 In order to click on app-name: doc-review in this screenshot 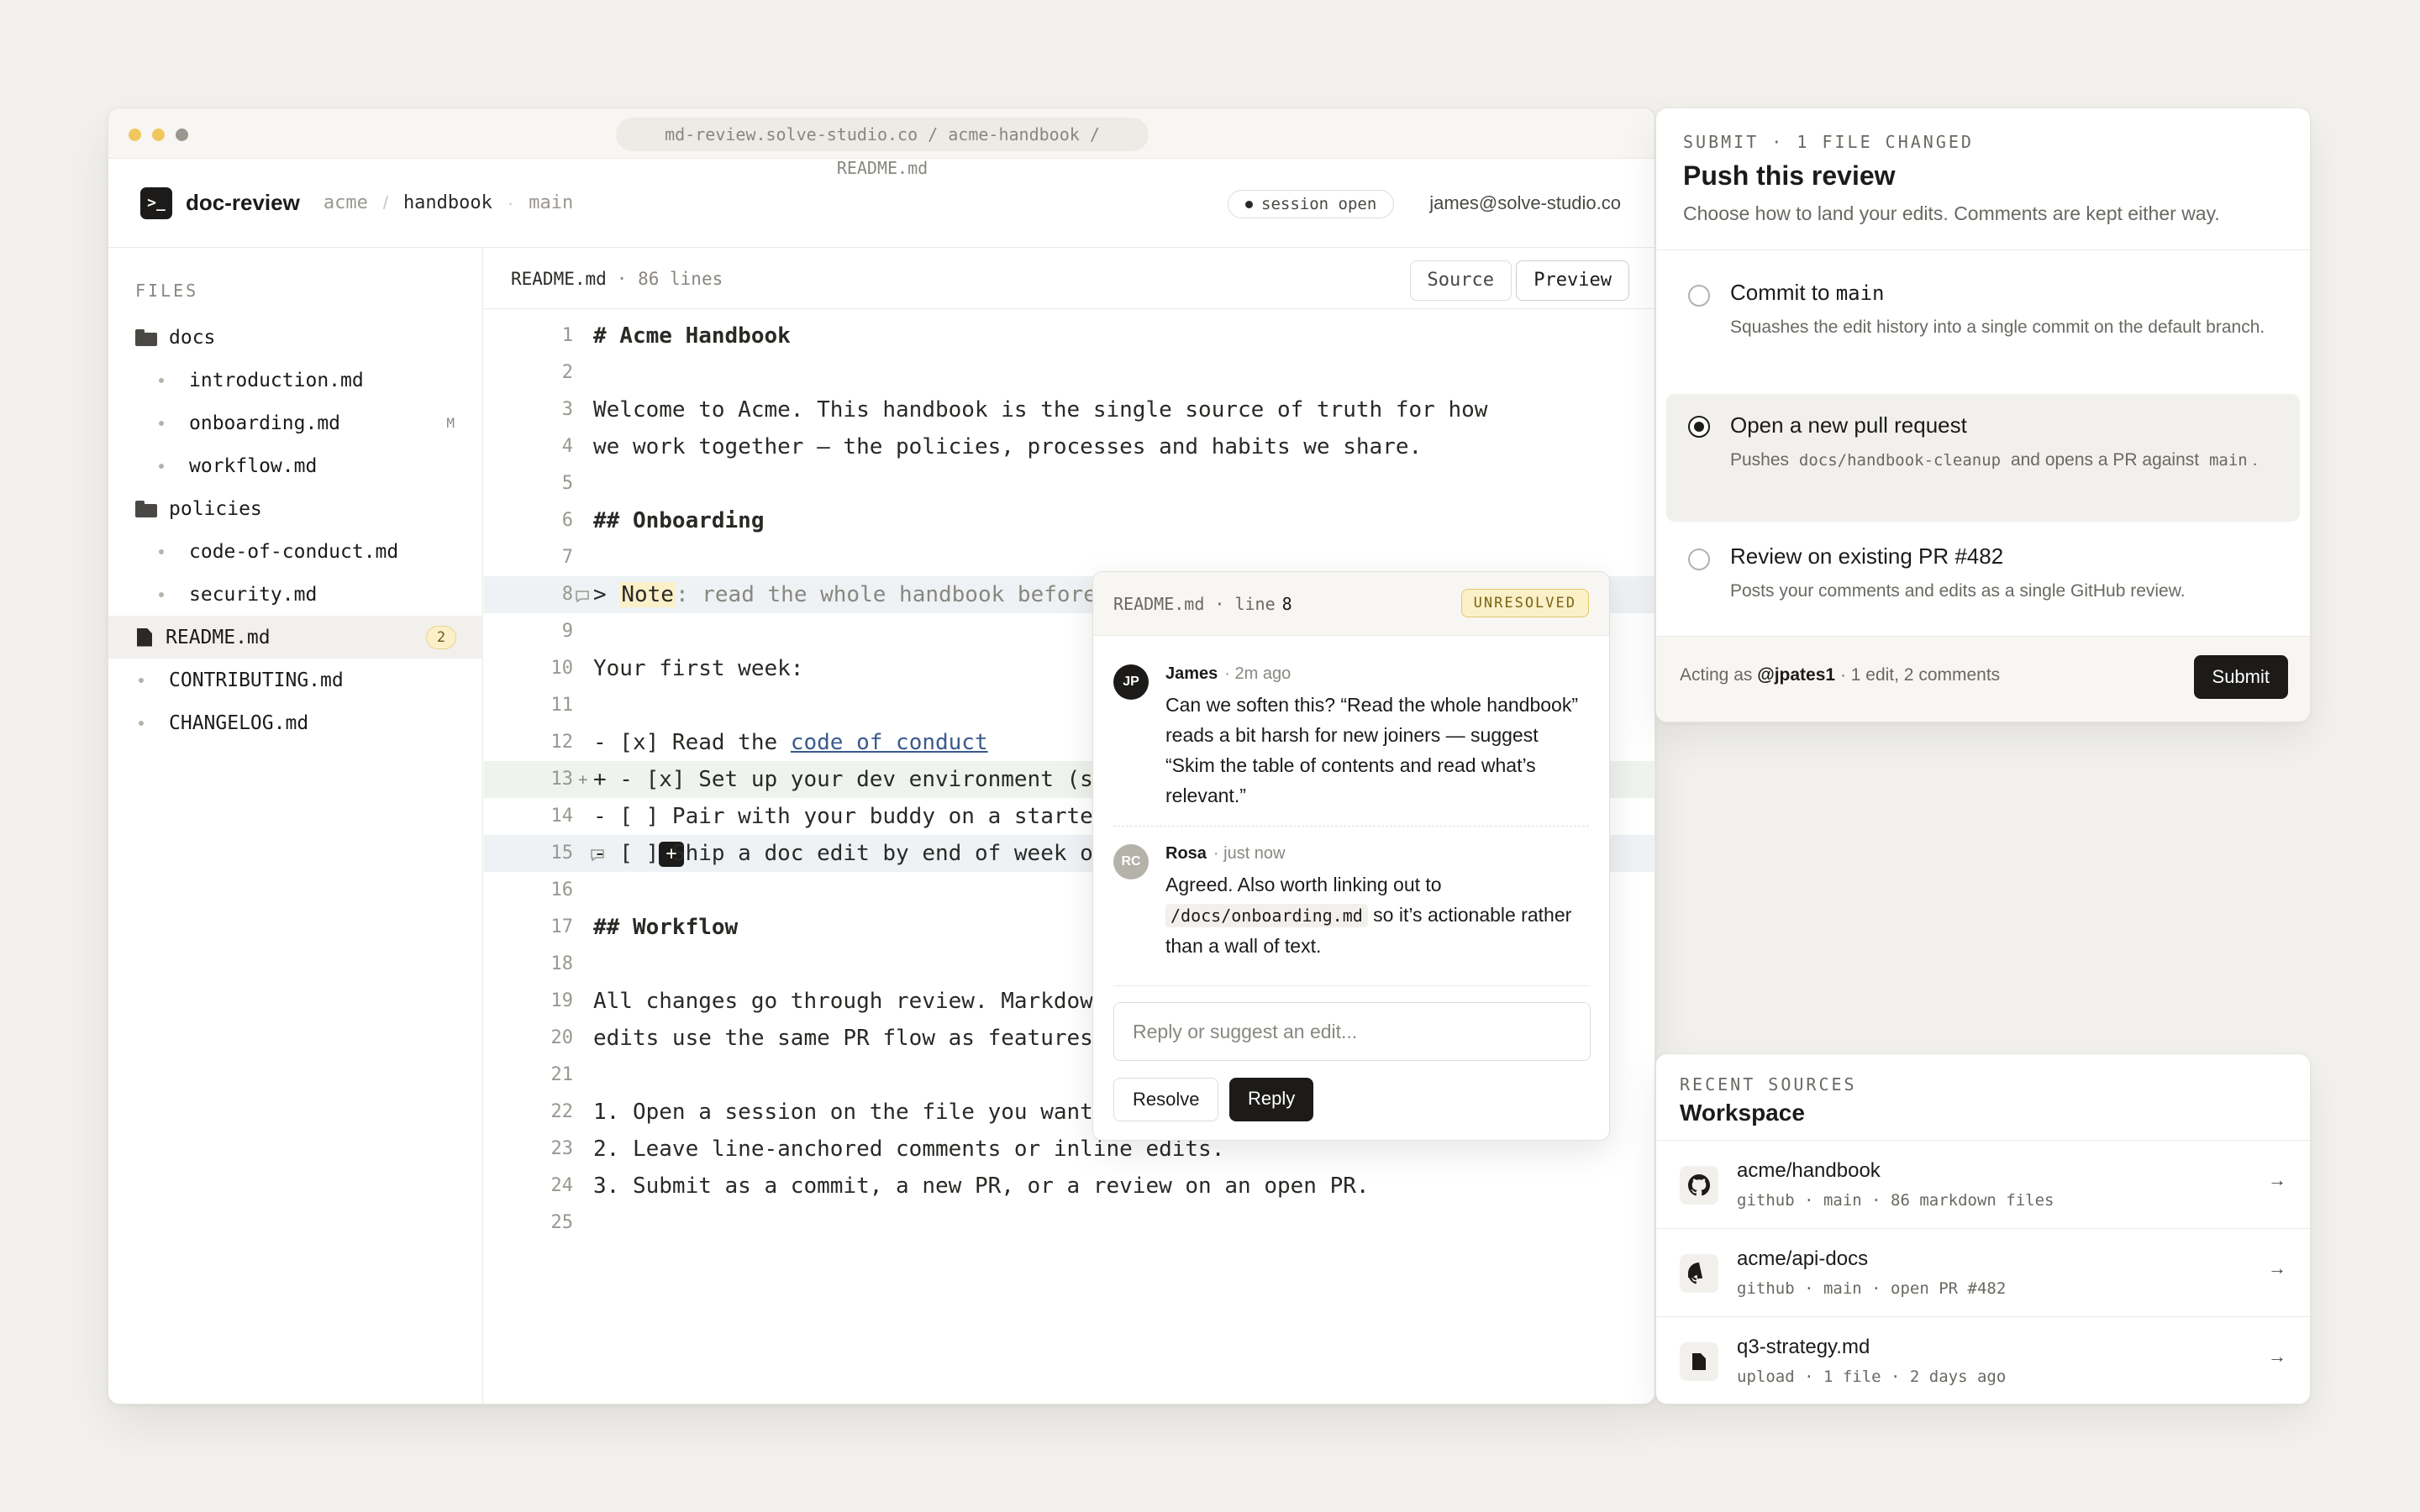, I will do `click(243, 202)`.